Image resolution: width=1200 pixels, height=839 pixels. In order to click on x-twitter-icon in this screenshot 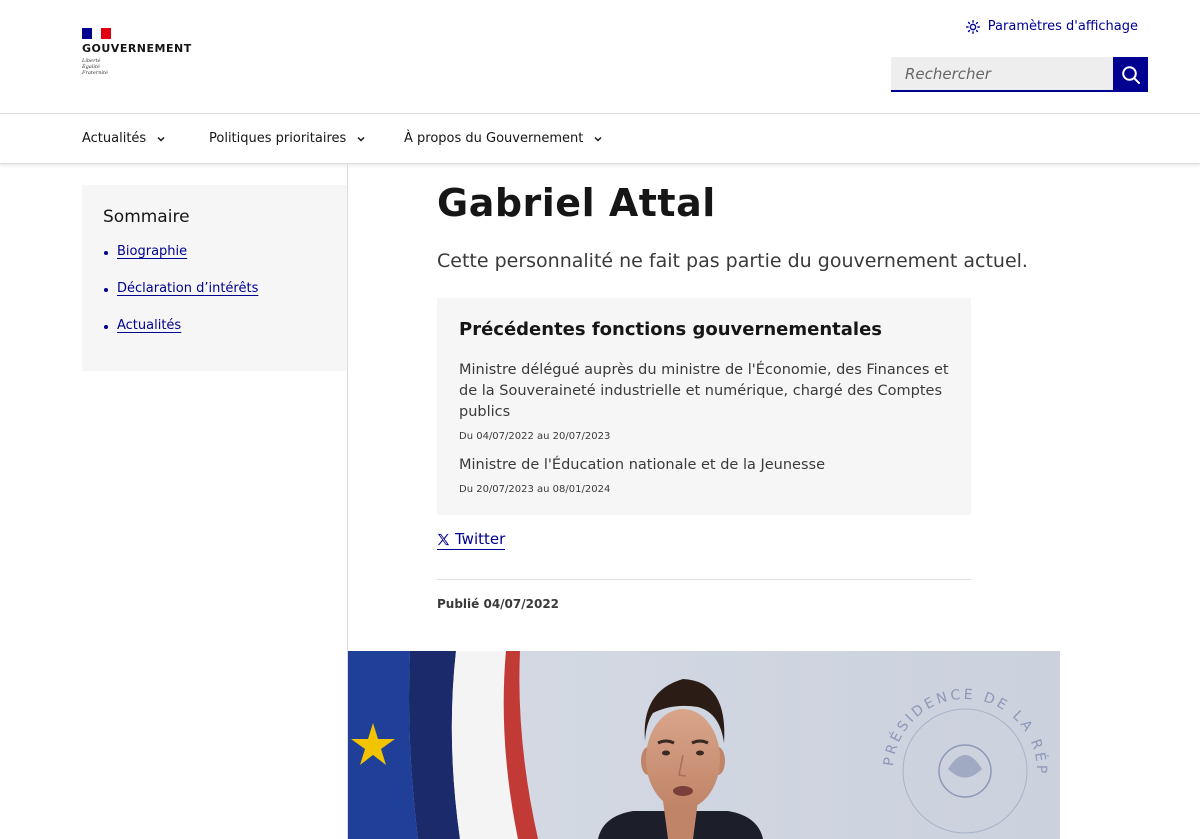, I will do `click(443, 539)`.